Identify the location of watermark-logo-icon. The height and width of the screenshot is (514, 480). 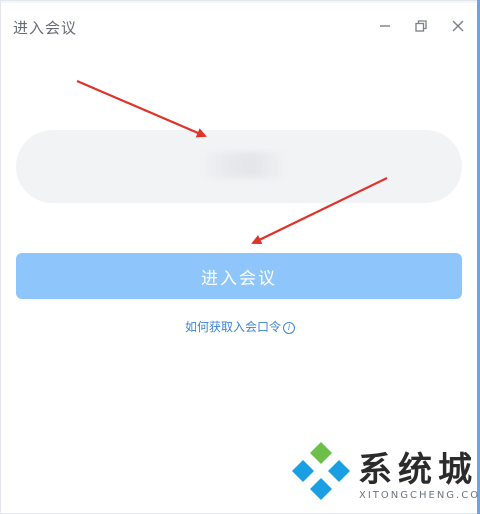
(321, 471).